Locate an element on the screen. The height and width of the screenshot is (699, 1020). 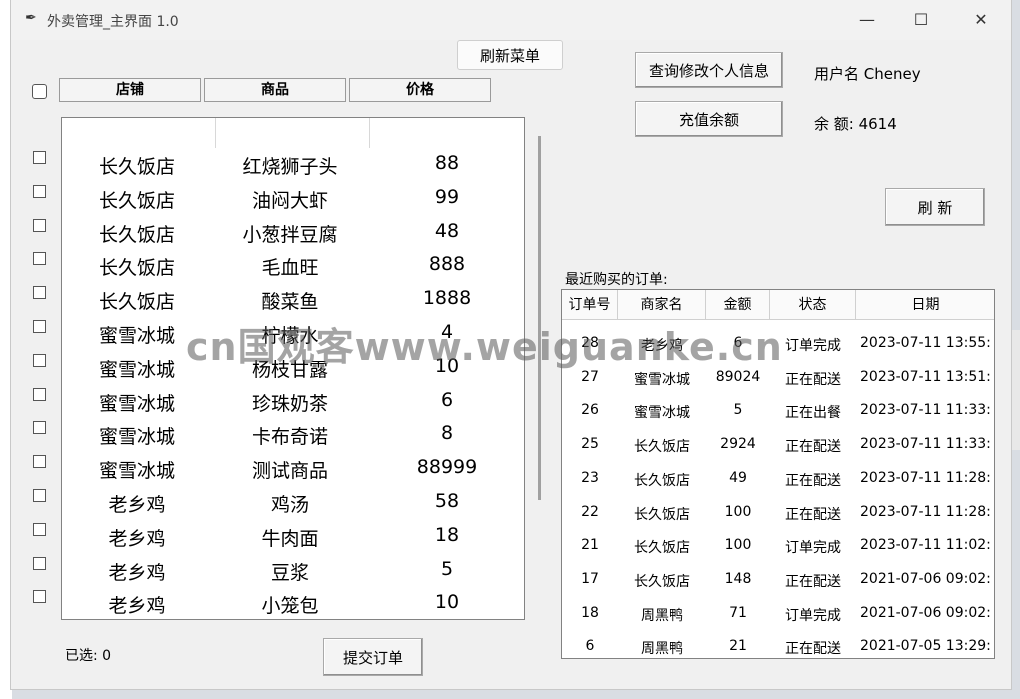
menu-header-shop: 店铺 is located at coordinates (130, 90).